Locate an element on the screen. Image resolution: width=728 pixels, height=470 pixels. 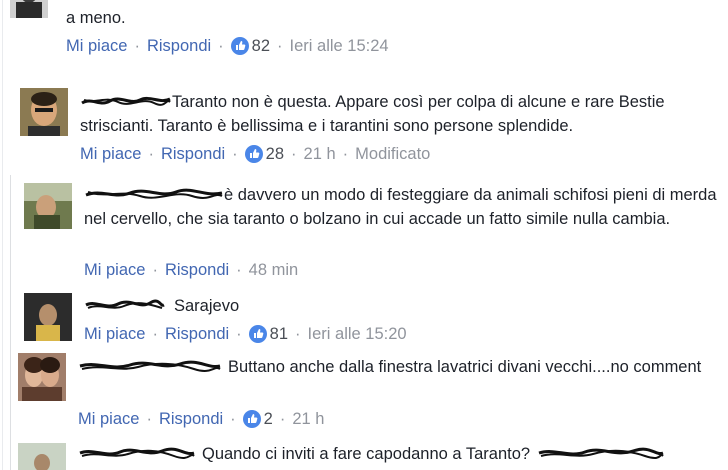
edited-label: Modificato is located at coordinates (392, 154).